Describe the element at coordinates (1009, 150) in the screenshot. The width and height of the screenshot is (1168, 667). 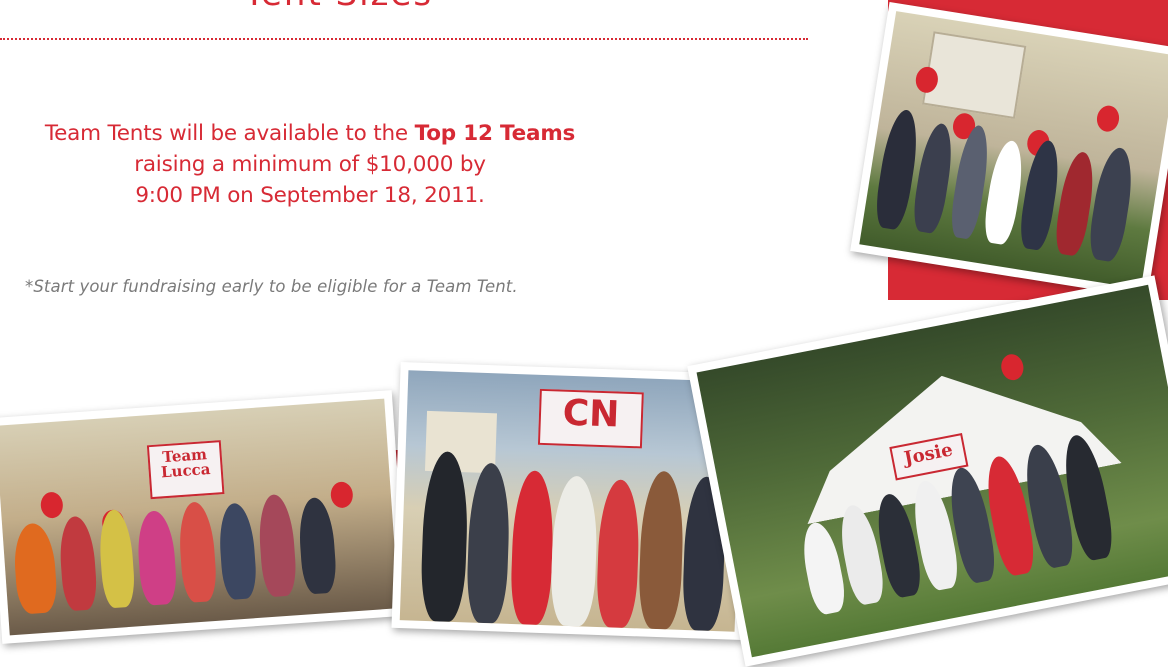
I see `photo-team-balloons` at that location.